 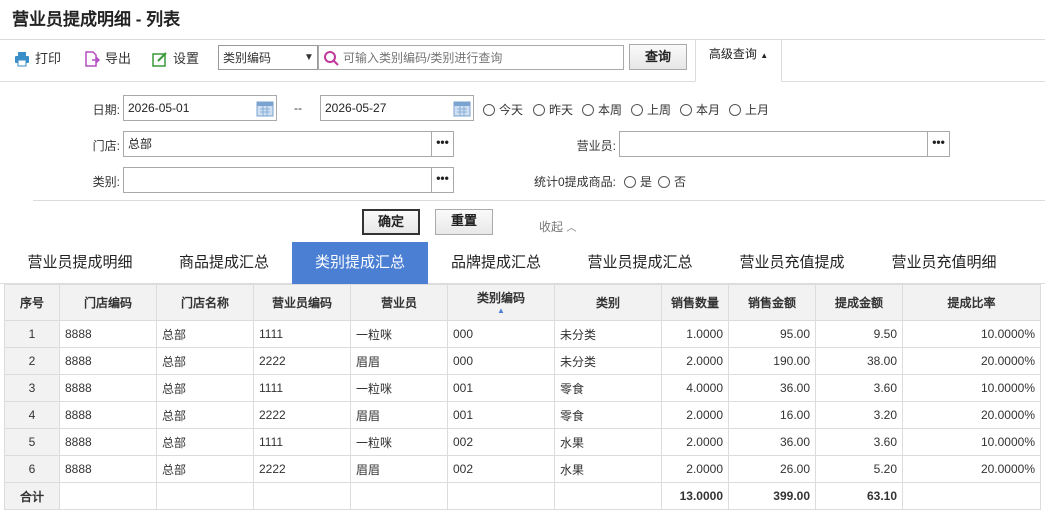 I want to click on search-field-select: 类别编码 ▼, so click(x=268, y=57).